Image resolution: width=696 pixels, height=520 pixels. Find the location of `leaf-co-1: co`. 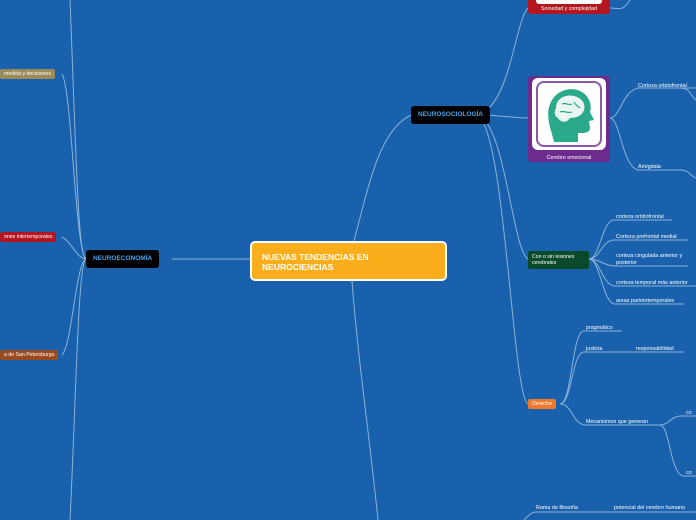

leaf-co-1: co is located at coordinates (689, 413).